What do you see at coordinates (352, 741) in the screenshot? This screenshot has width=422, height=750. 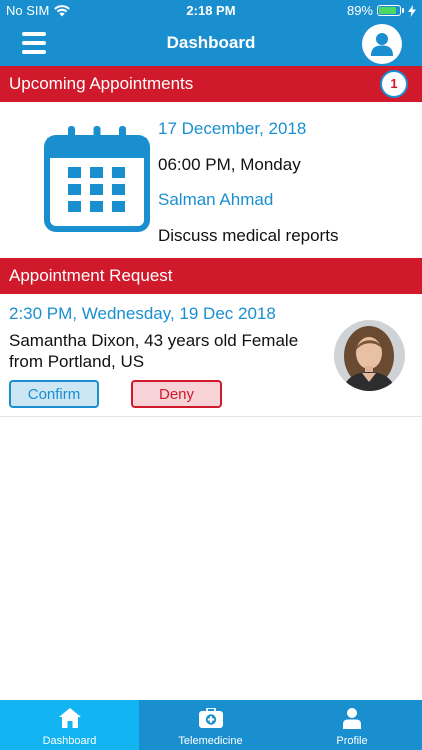 I see `tab-profile-label: Profile` at bounding box center [352, 741].